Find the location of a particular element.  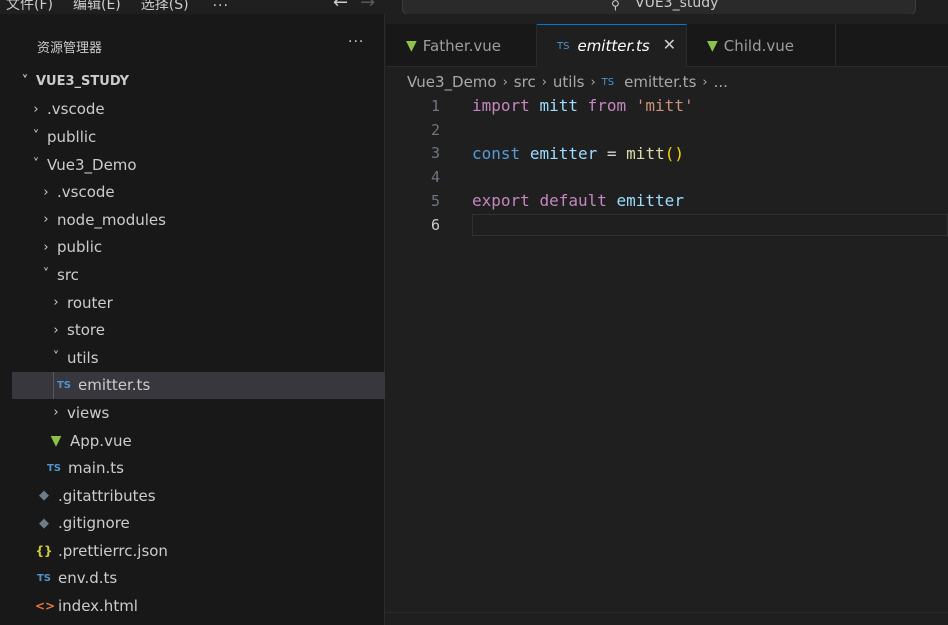

tree-root-label: VUE3_STUDY is located at coordinates (83, 82).